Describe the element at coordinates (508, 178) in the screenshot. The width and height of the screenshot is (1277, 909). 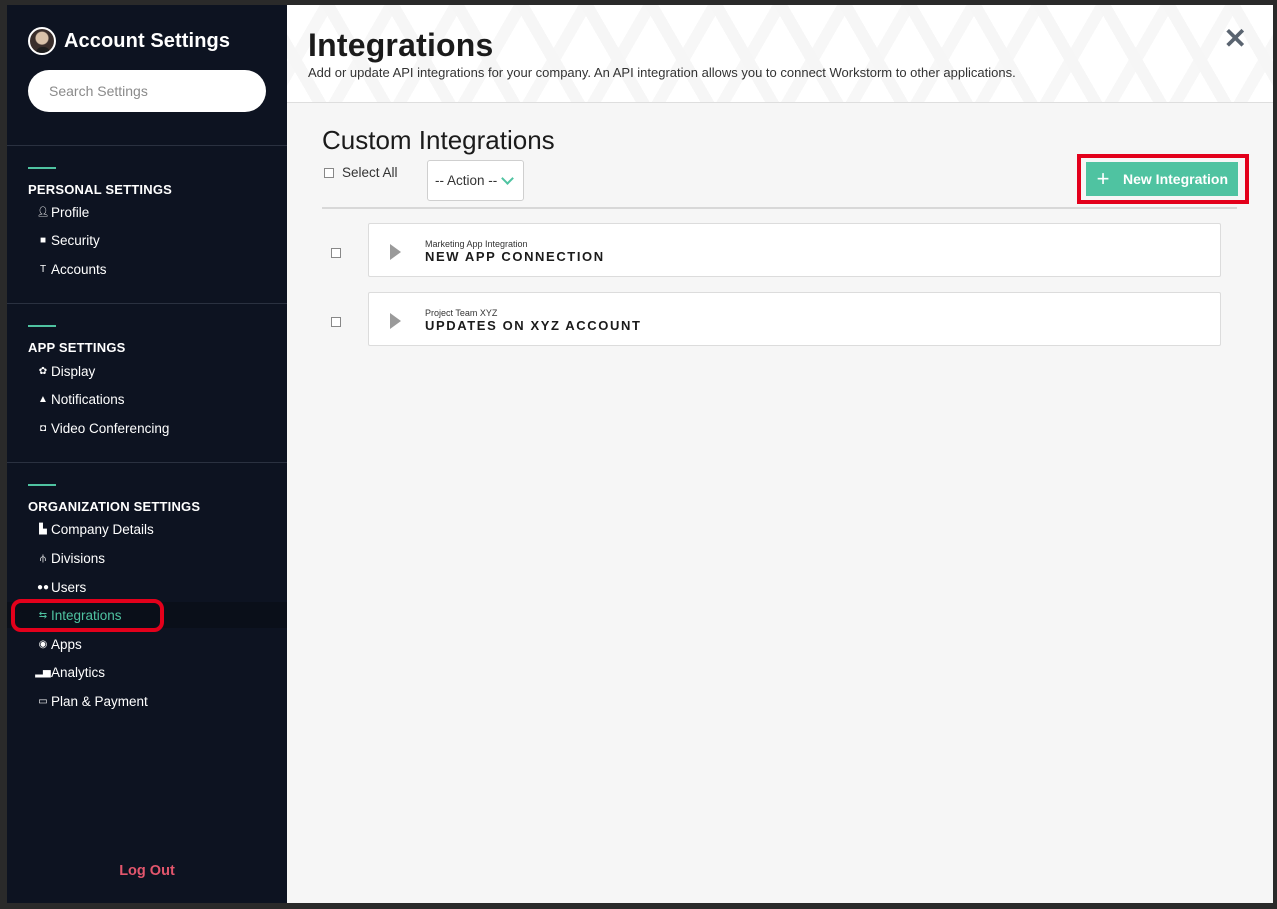
I see `chevron-down-icon` at that location.